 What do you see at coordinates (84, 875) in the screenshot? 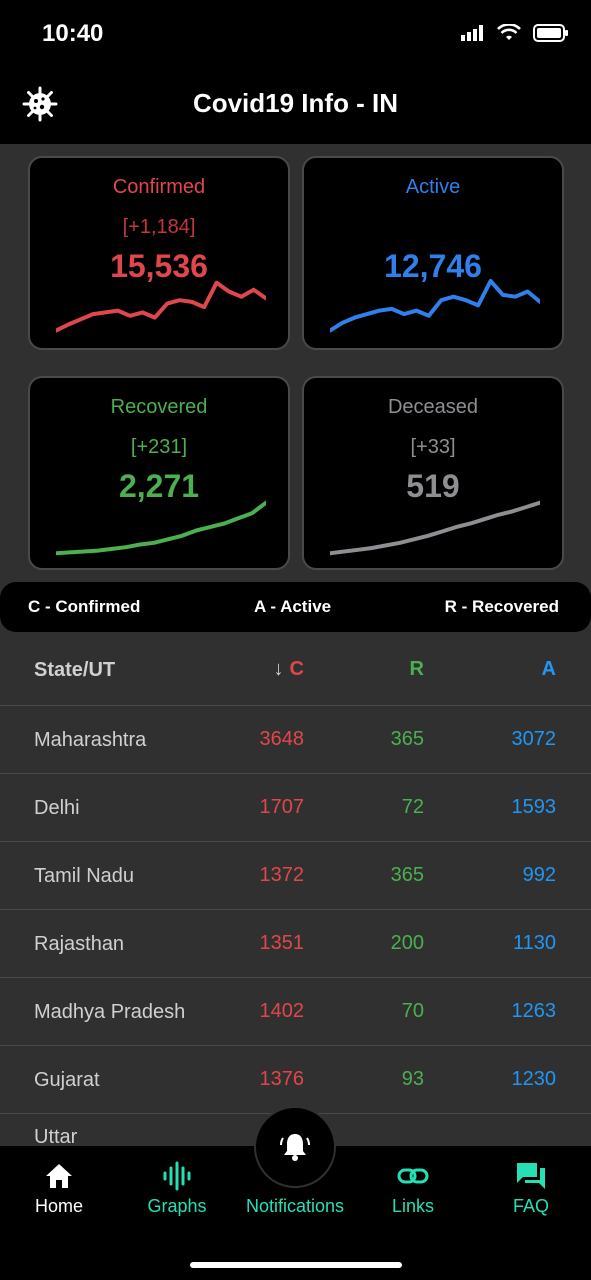
I see `row-state: Tamil Nadu` at bounding box center [84, 875].